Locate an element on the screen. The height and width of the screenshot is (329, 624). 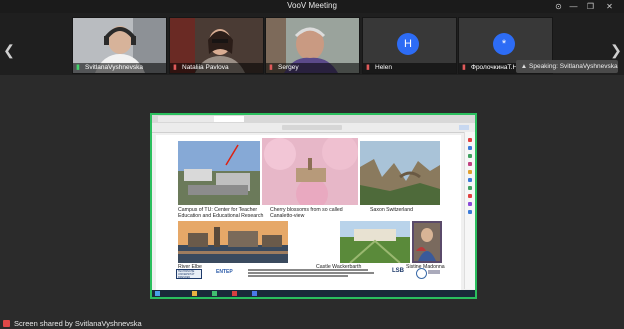
close-button: ✕ is located at coordinates (609, 6).